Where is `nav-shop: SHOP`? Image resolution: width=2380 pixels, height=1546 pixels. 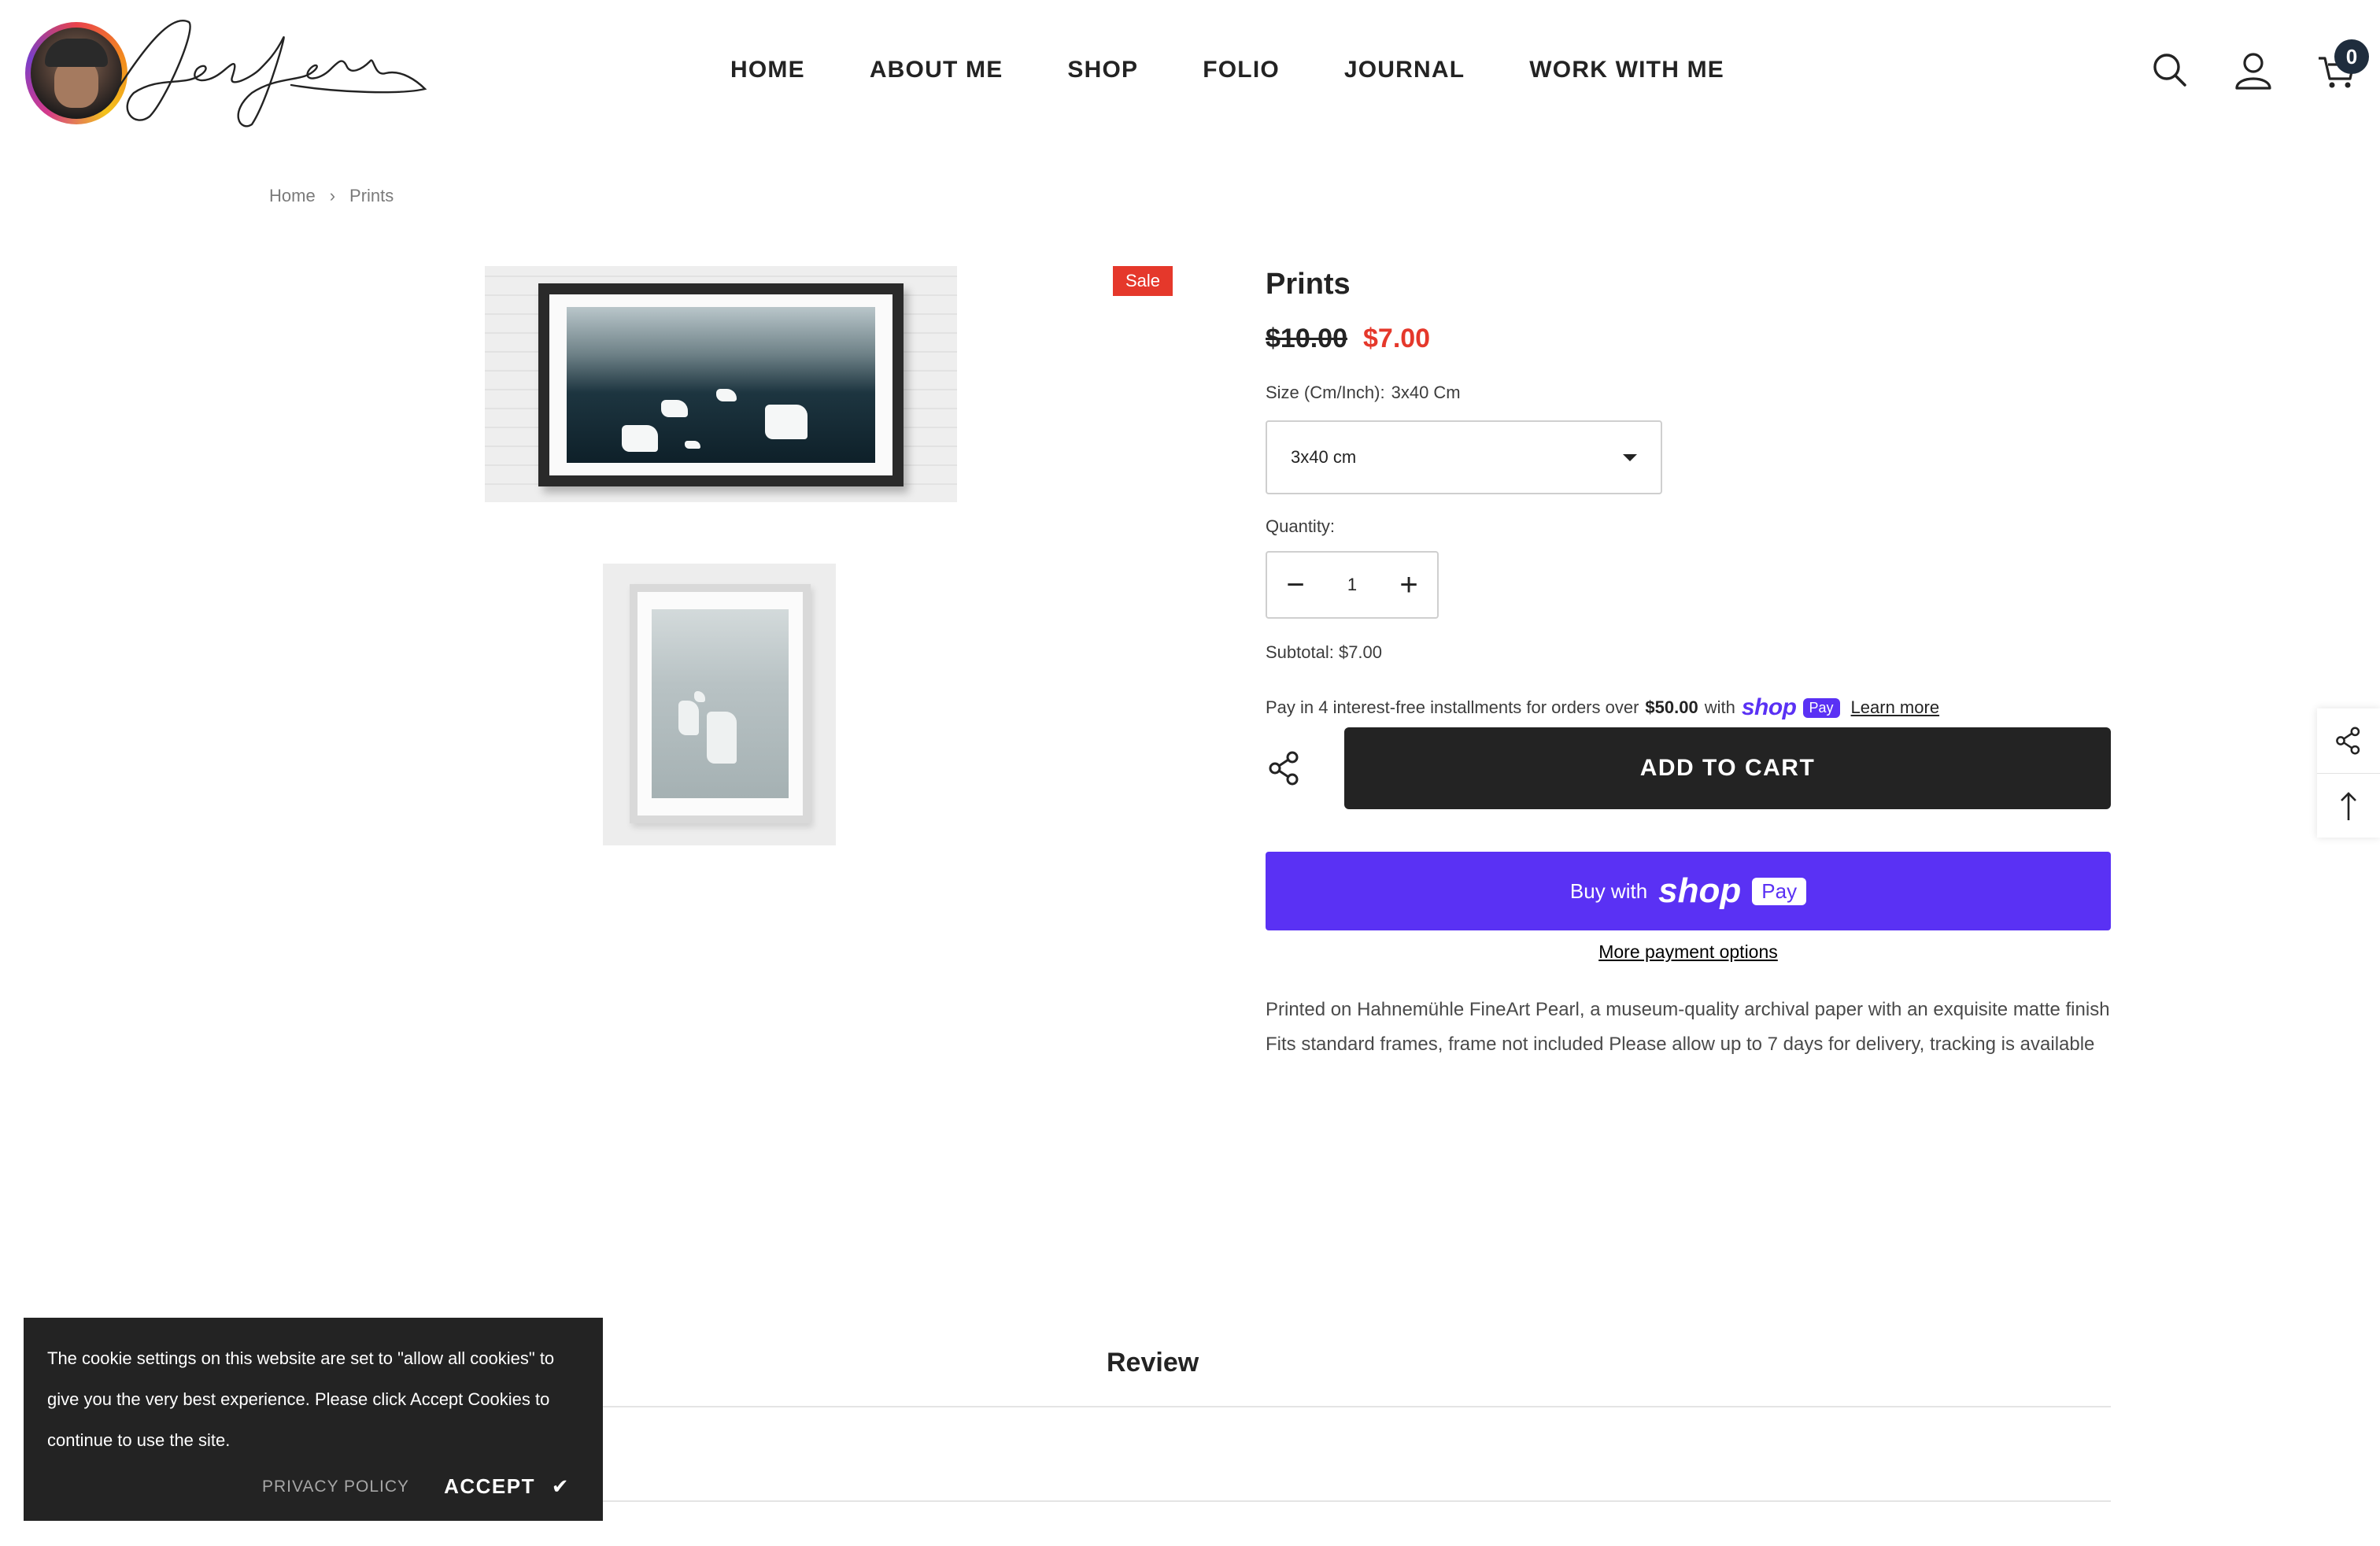 nav-shop: SHOP is located at coordinates (1102, 70).